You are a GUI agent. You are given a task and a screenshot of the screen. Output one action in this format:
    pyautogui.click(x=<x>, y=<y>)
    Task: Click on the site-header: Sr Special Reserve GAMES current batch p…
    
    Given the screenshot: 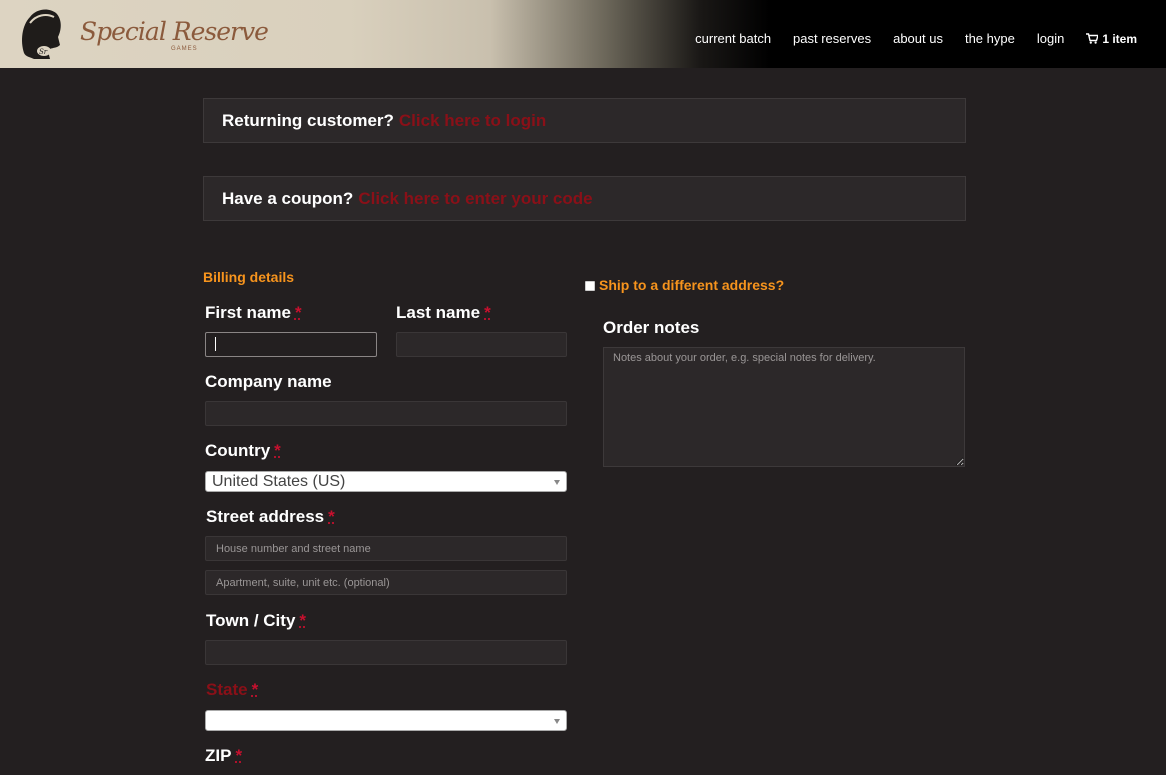 What is the action you would take?
    pyautogui.click(x=583, y=34)
    